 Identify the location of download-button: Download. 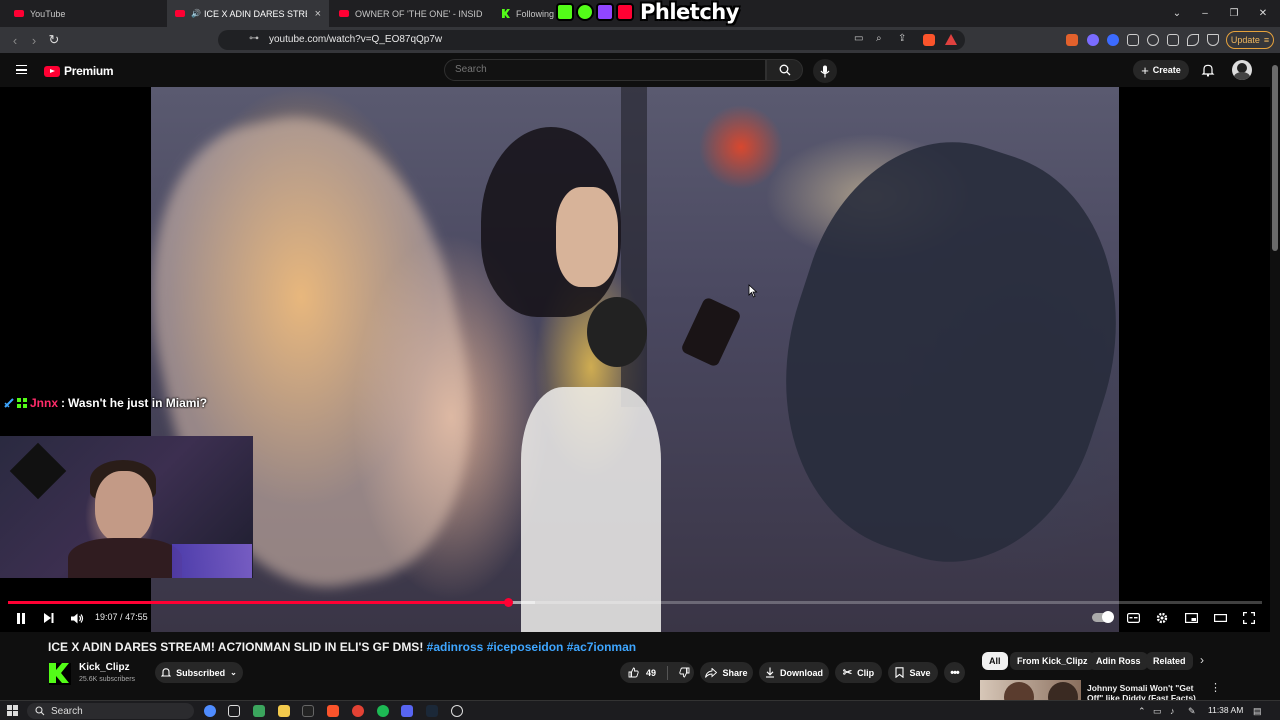
(794, 672).